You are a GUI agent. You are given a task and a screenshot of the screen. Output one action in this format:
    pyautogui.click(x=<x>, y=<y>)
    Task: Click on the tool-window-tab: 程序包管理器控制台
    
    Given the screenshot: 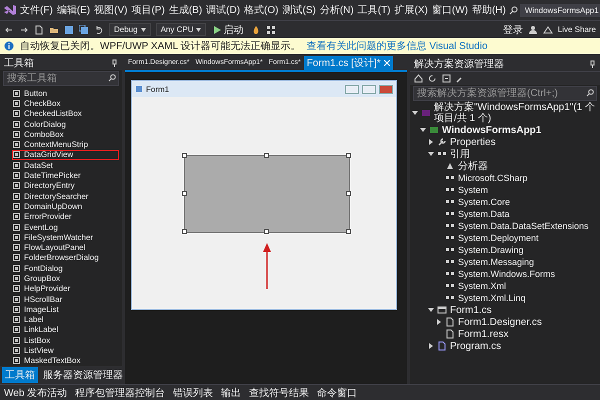 What is the action you would take?
    pyautogui.click(x=120, y=393)
    